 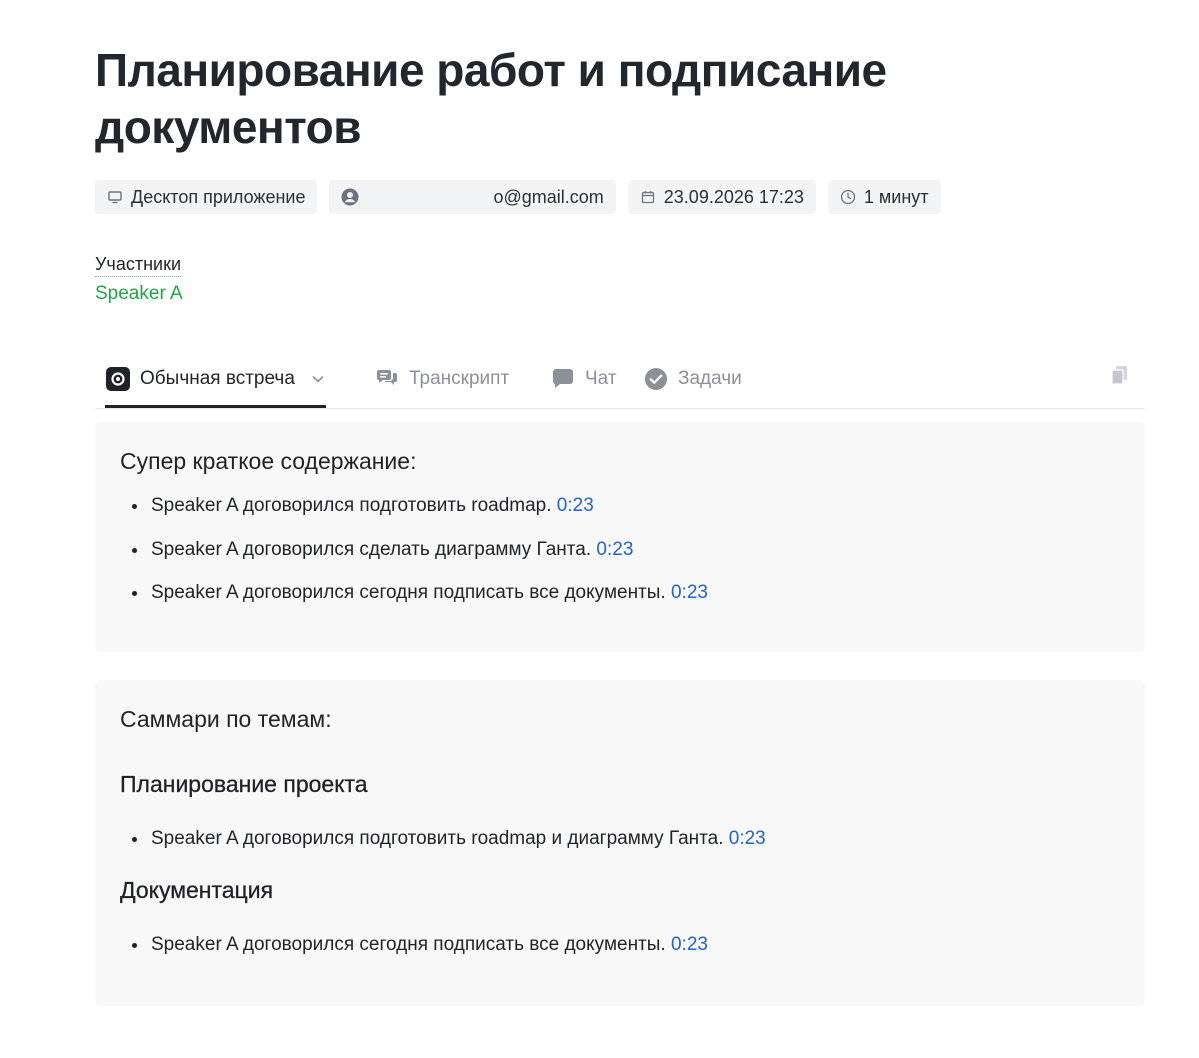 I want to click on topic-title: Планирование проекта, so click(x=244, y=784).